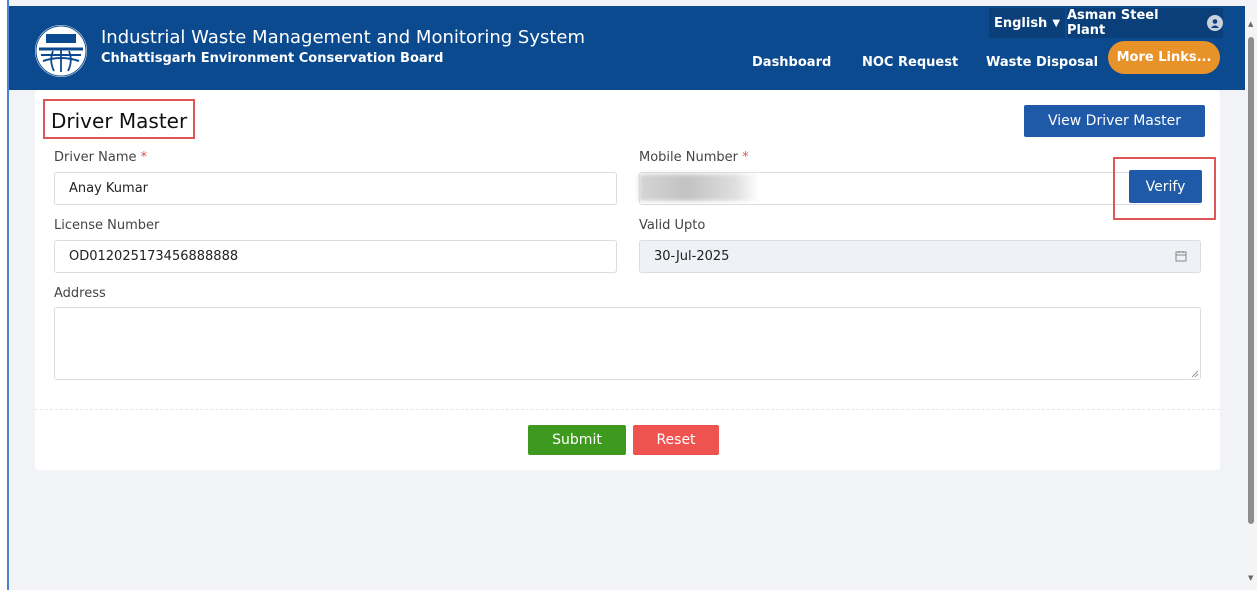 This screenshot has height=590, width=1257. What do you see at coordinates (791, 66) in the screenshot?
I see `nav-dashboard: Dashboard` at bounding box center [791, 66].